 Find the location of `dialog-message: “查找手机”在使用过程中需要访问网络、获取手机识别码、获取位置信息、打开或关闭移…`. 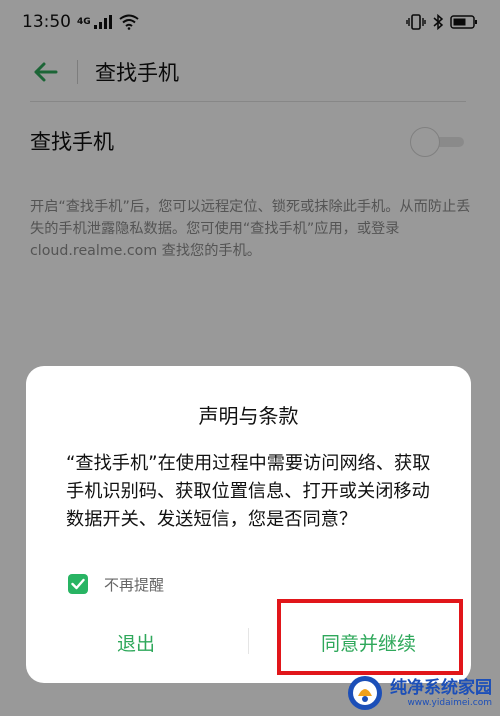

dialog-message: “查找手机”在使用过程中需要访问网络、获取手机识别码、获取位置信息、打开或关闭移… is located at coordinates (248, 491).